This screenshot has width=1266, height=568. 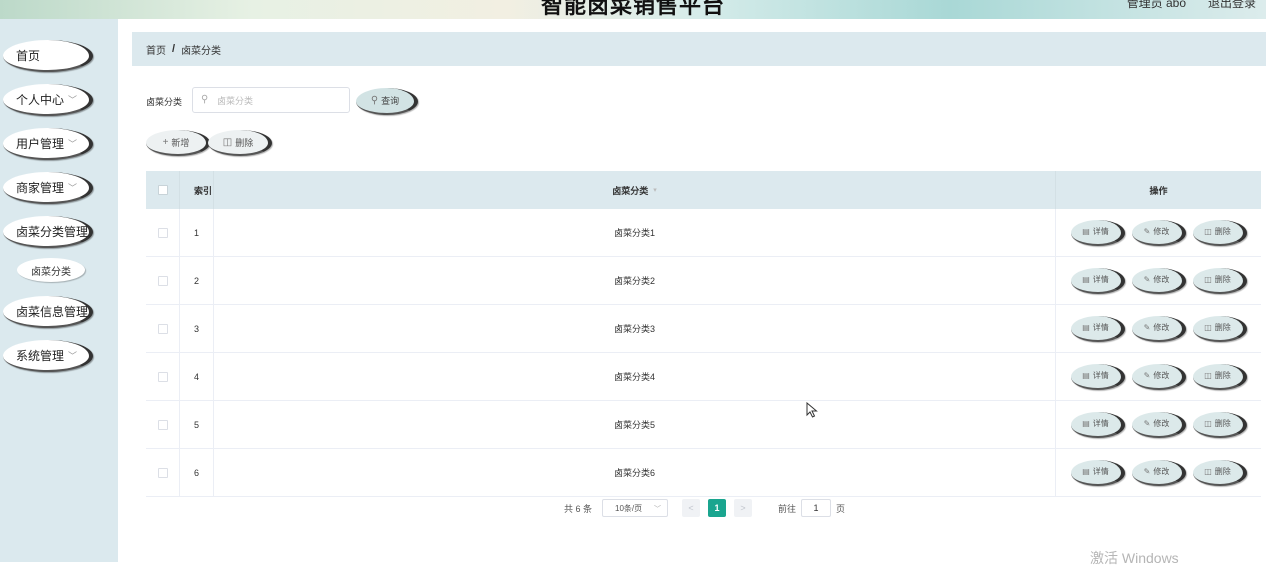 What do you see at coordinates (48, 56) in the screenshot?
I see `sidebar-item-home: 首页` at bounding box center [48, 56].